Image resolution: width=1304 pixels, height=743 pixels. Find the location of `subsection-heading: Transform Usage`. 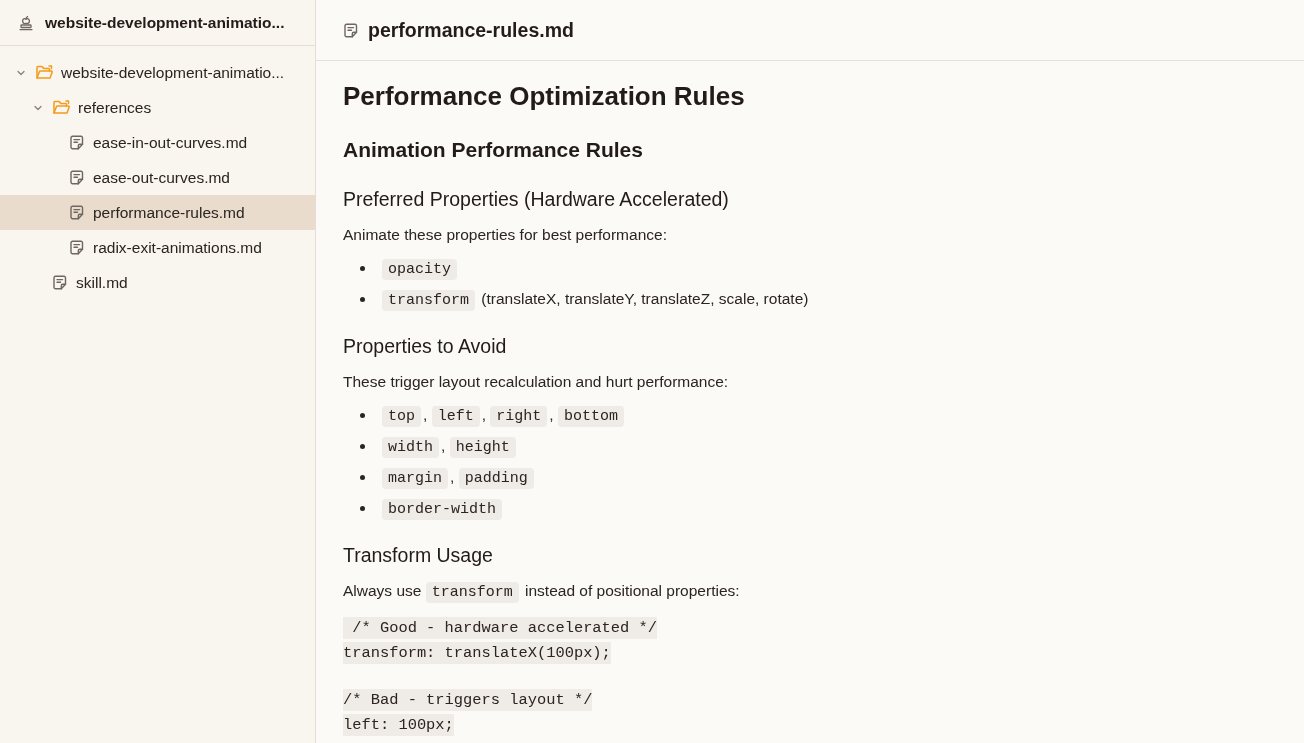

subsection-heading: Transform Usage is located at coordinates (418, 555).